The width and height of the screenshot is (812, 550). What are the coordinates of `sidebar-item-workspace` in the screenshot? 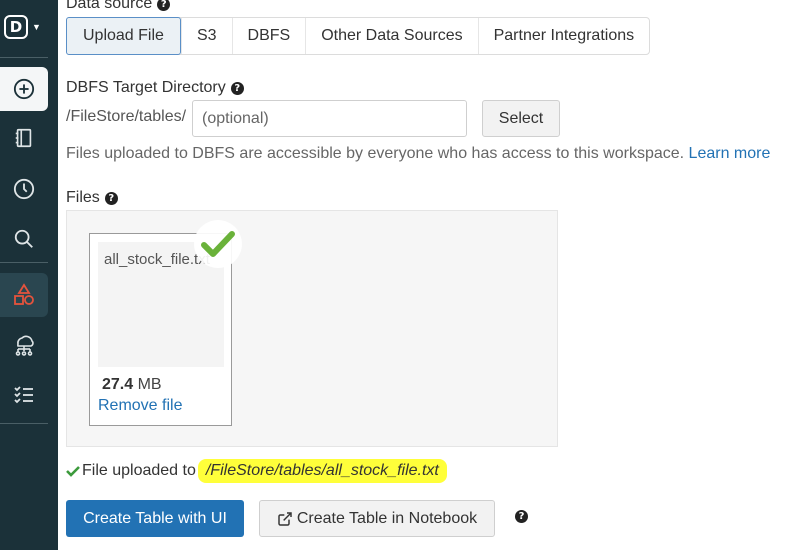 It's located at (24, 138).